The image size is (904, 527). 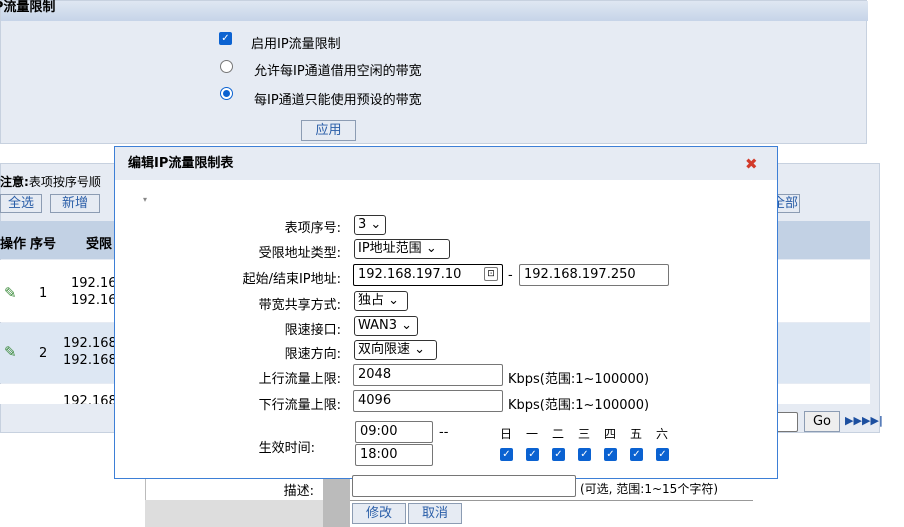 What do you see at coordinates (14, 182) in the screenshot?
I see `note-label: 注意:` at bounding box center [14, 182].